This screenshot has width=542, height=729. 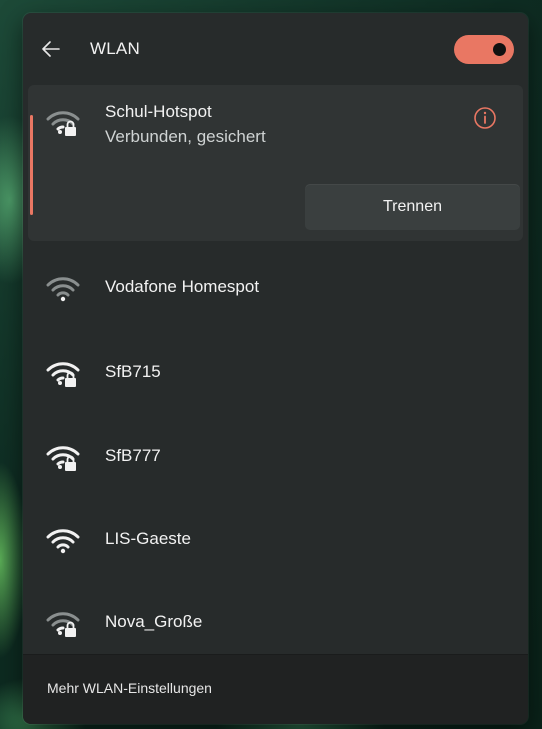 I want to click on selection-indicator, so click(x=31, y=165).